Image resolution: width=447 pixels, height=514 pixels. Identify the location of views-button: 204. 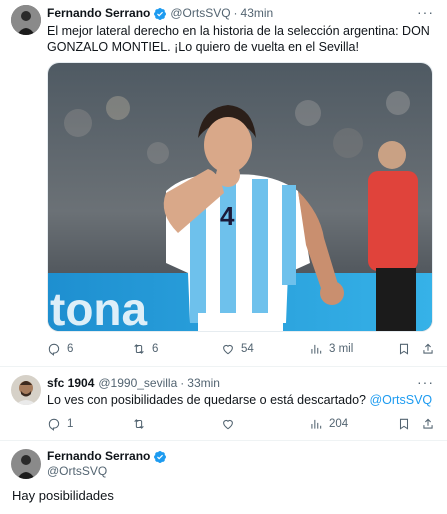
(328, 424).